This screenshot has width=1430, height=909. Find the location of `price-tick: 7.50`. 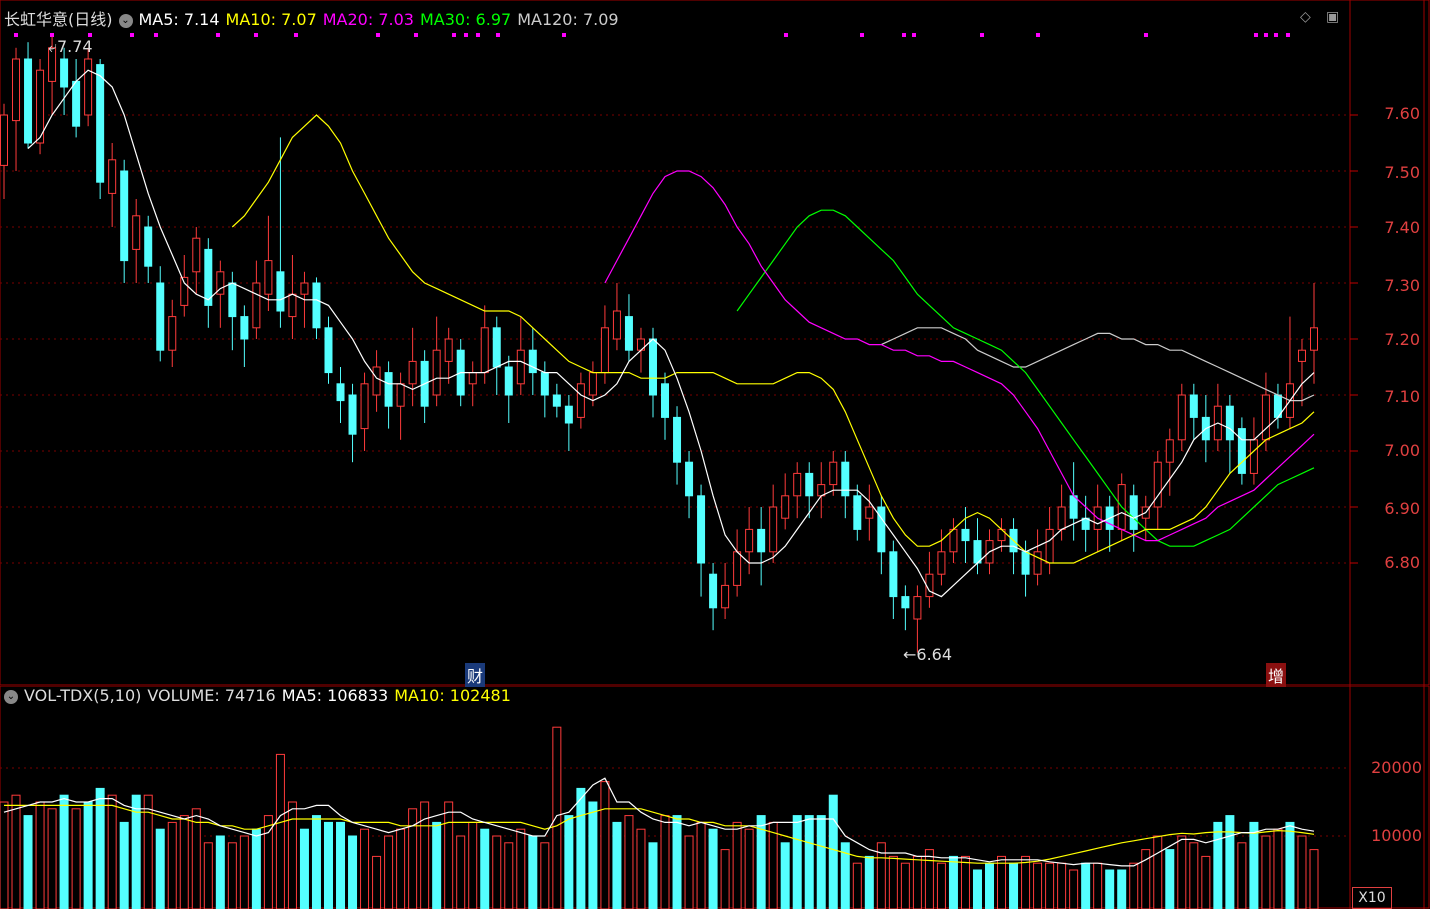

price-tick: 7.50 is located at coordinates (1402, 172).